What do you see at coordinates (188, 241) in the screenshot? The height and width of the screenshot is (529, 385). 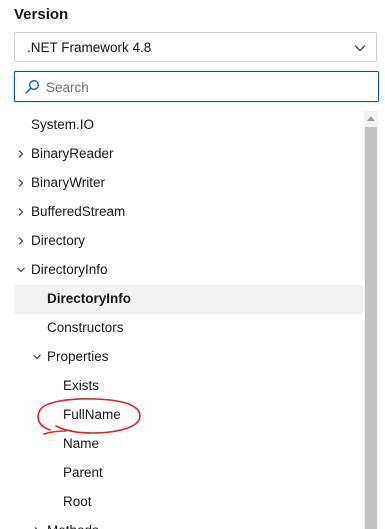 I see `tree-node: Directory` at bounding box center [188, 241].